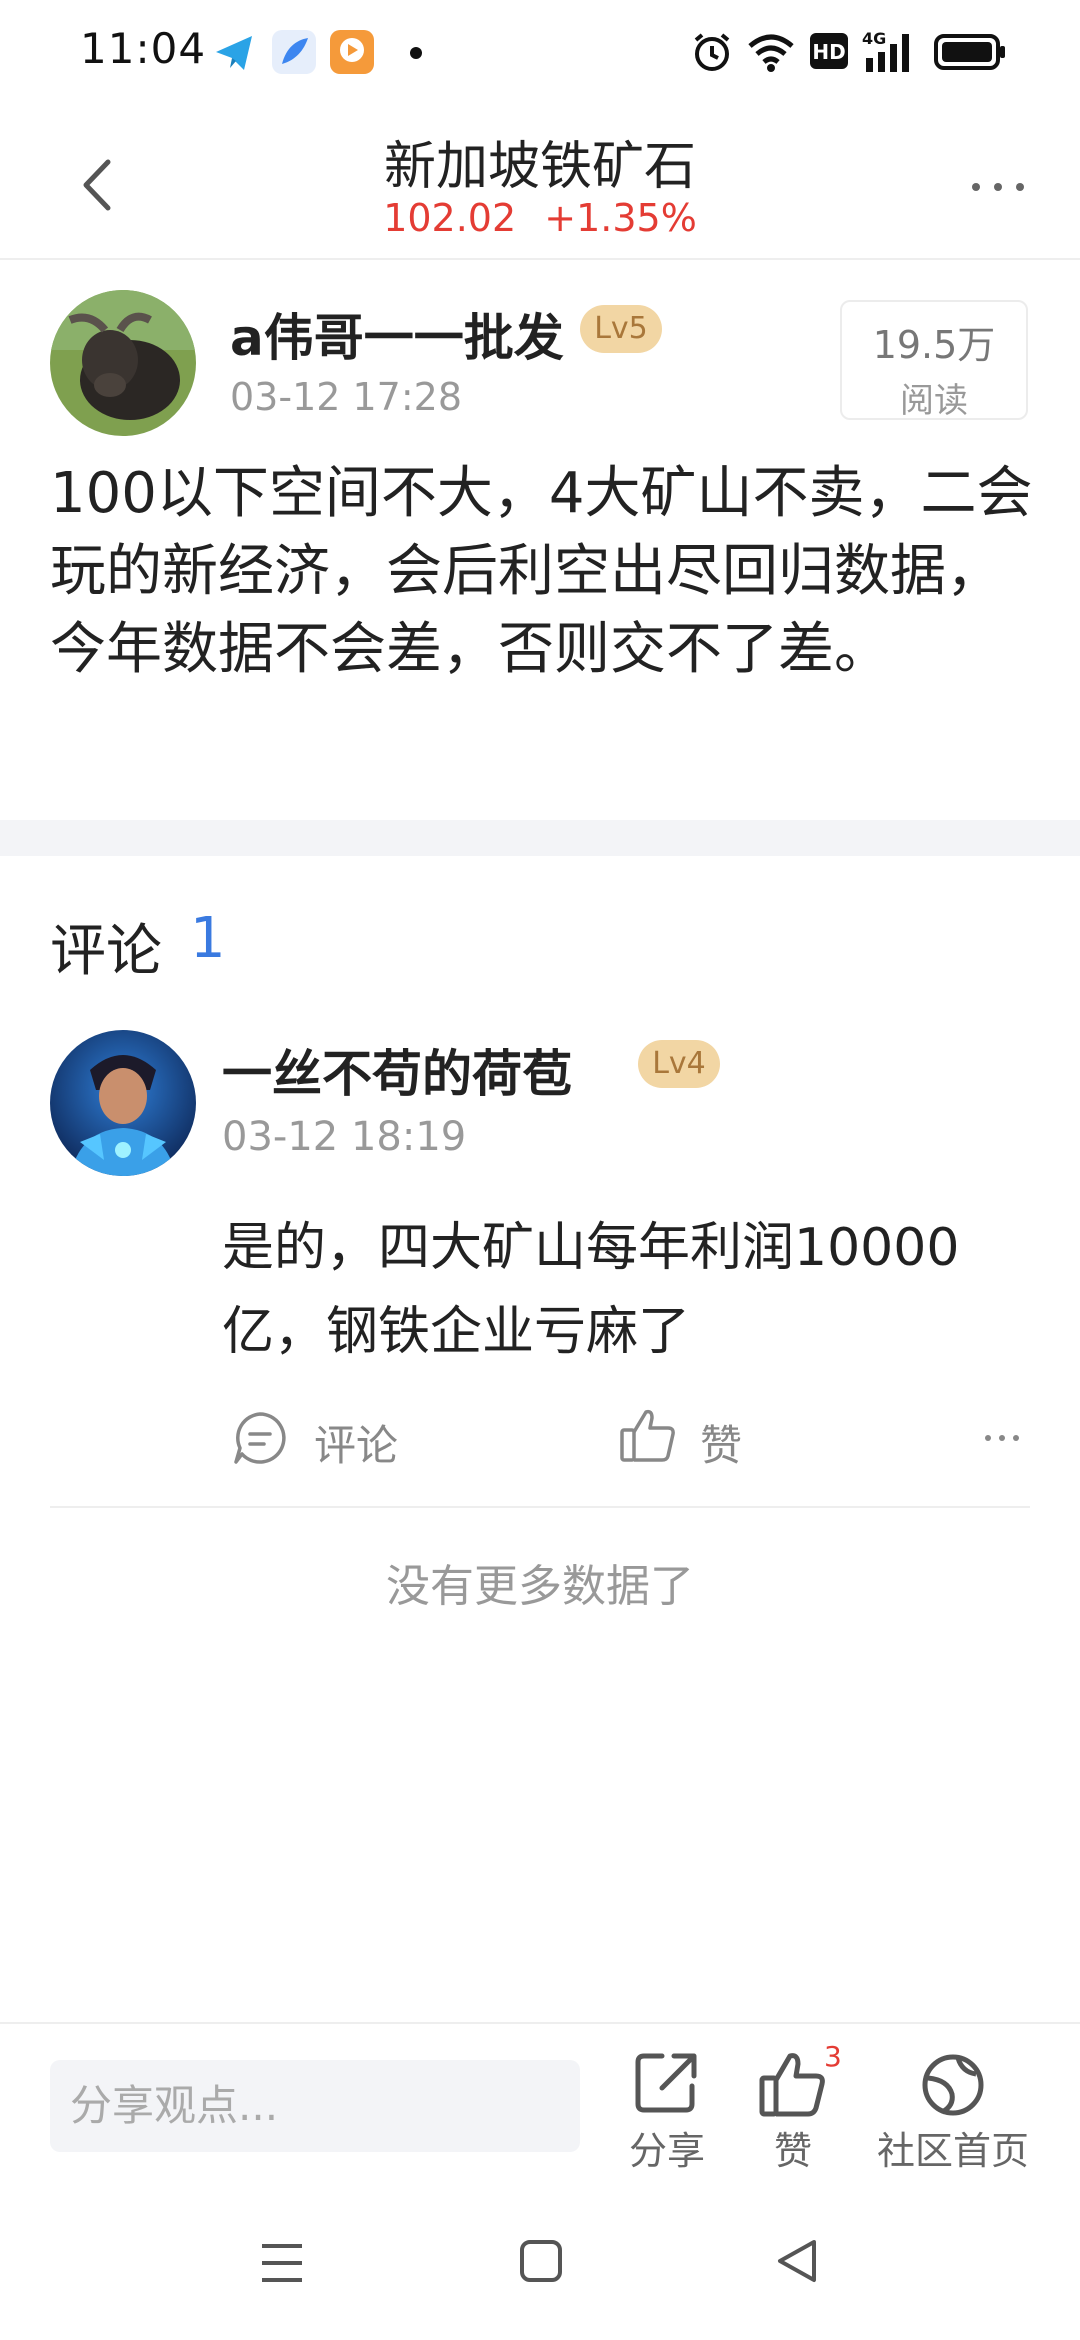 This screenshot has width=1080, height=2340. Describe the element at coordinates (540, 218) in the screenshot. I see `price-line: 102.02 +1.35%` at that location.